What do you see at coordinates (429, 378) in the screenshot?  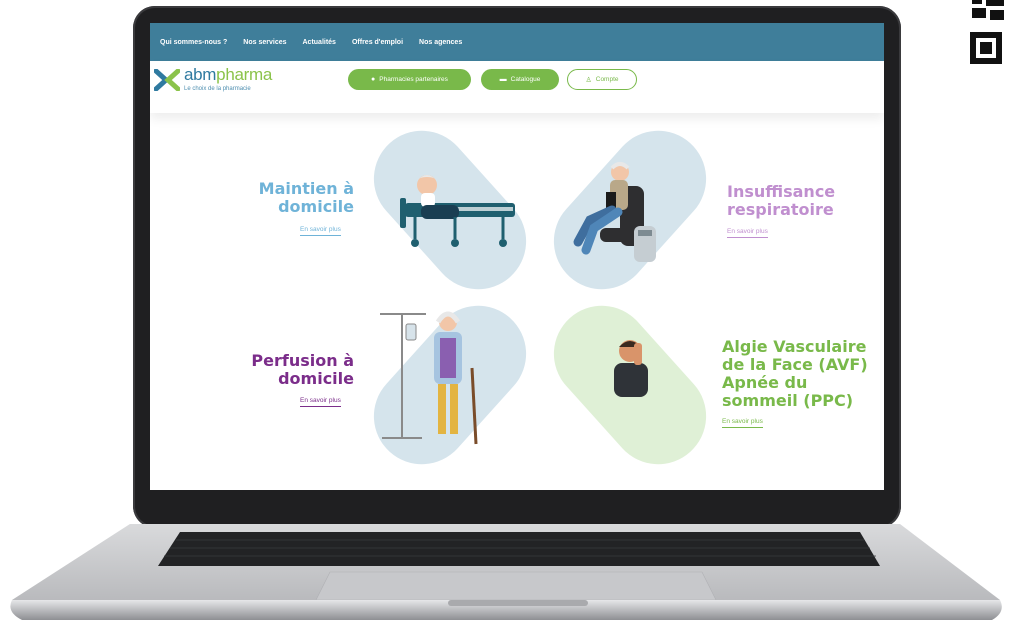 I see `iv-stand-patient-illustration` at bounding box center [429, 378].